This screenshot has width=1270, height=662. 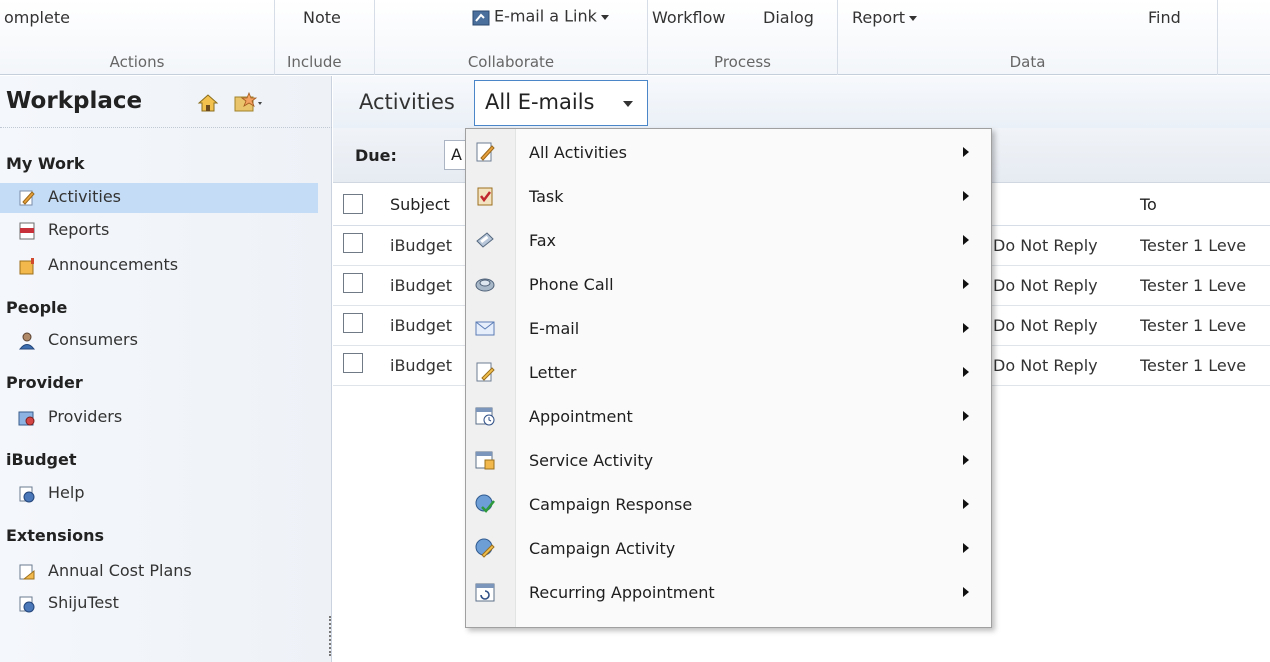 What do you see at coordinates (420, 204) in the screenshot?
I see `column-header-subject: Subject` at bounding box center [420, 204].